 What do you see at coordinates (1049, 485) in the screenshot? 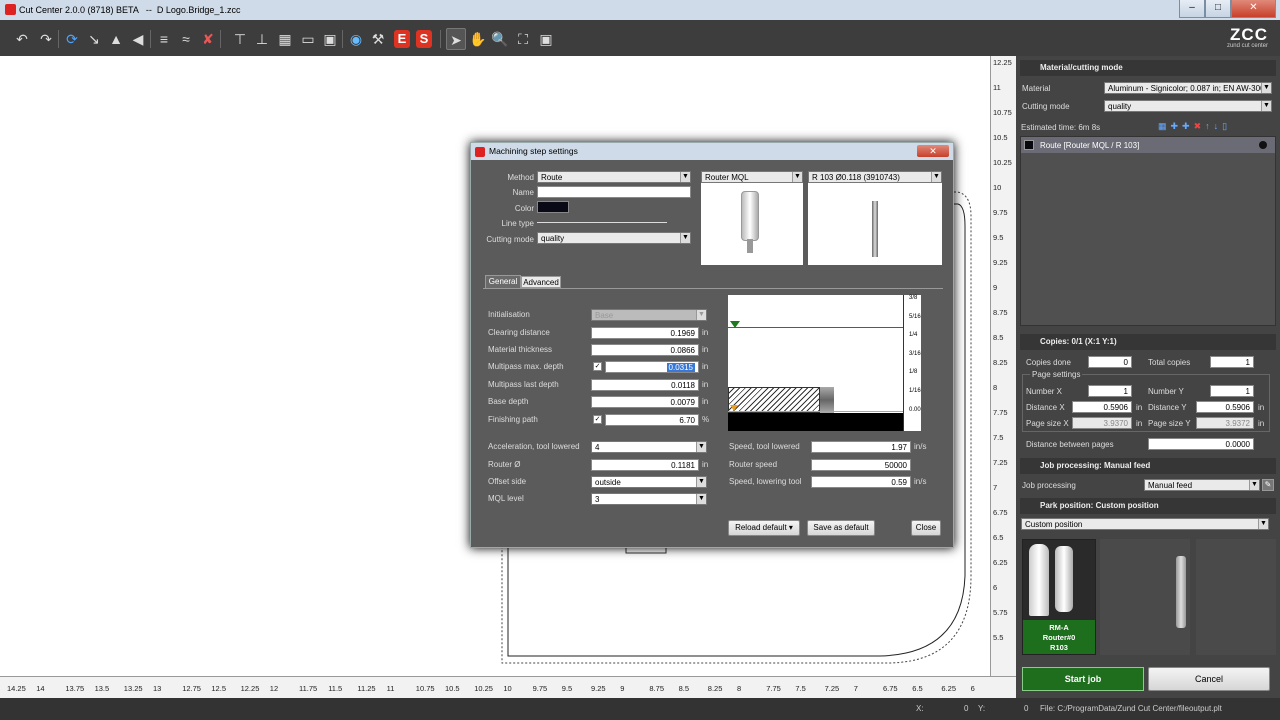
I see `job-processing-label: Job processing` at bounding box center [1049, 485].